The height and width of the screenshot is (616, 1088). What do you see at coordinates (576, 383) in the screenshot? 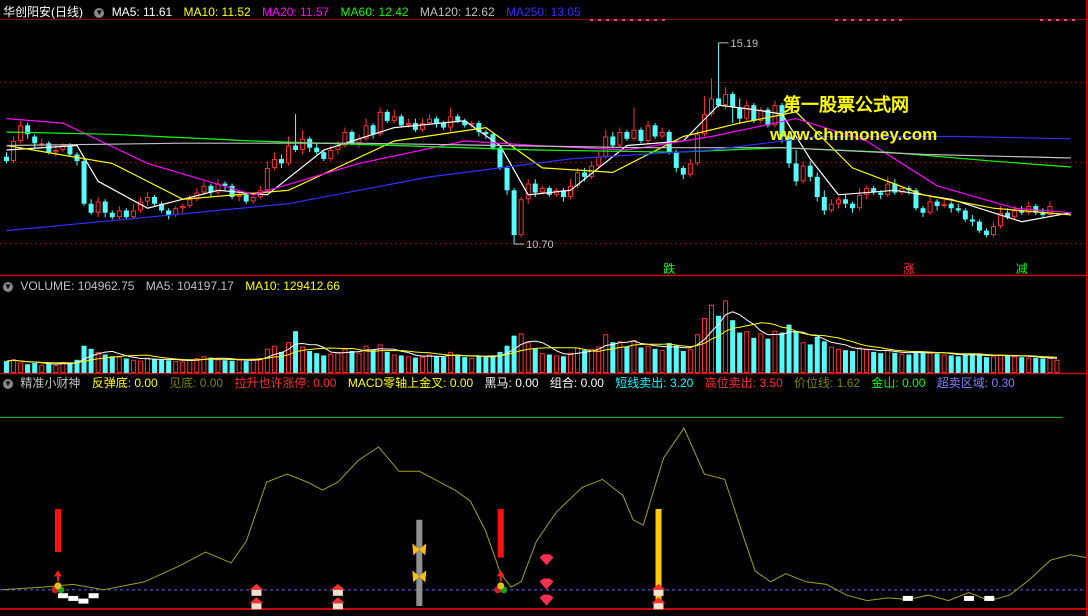
I see `ind-zuhe: 组合: 0.00` at bounding box center [576, 383].